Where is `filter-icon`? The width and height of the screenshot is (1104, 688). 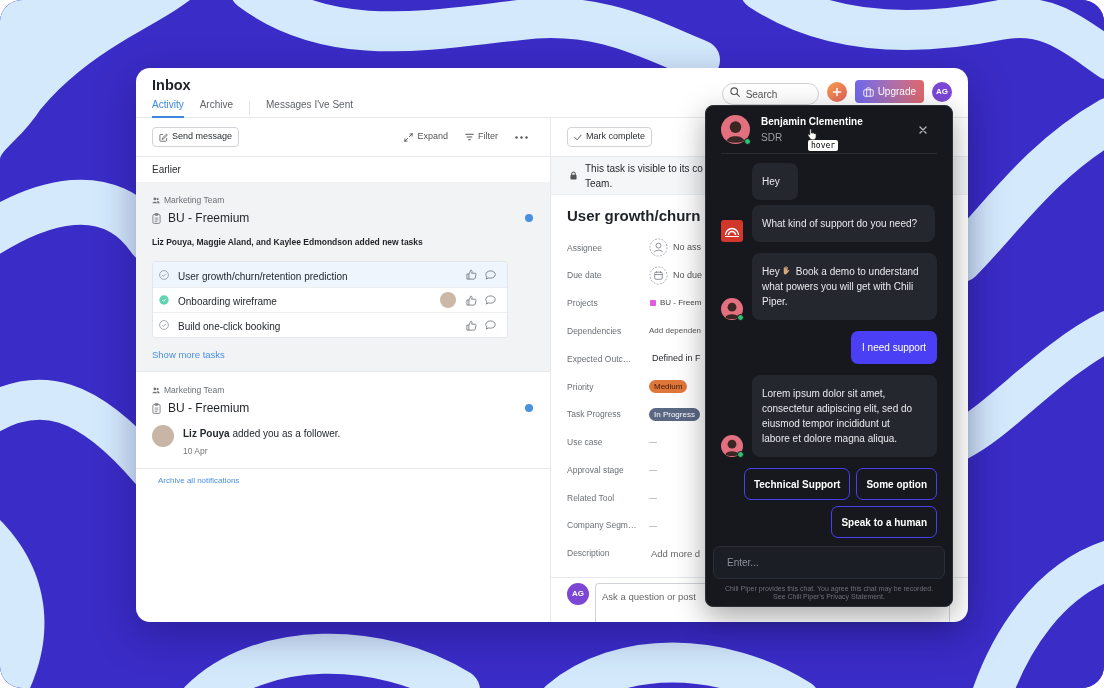 filter-icon is located at coordinates (469, 137).